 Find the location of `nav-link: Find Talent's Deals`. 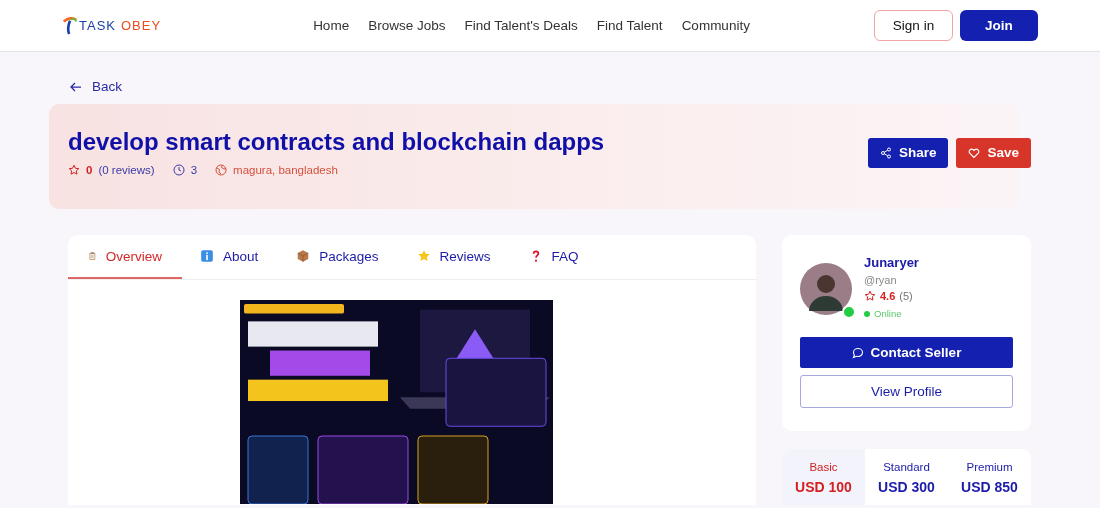

nav-link: Find Talent's Deals is located at coordinates (521, 25).